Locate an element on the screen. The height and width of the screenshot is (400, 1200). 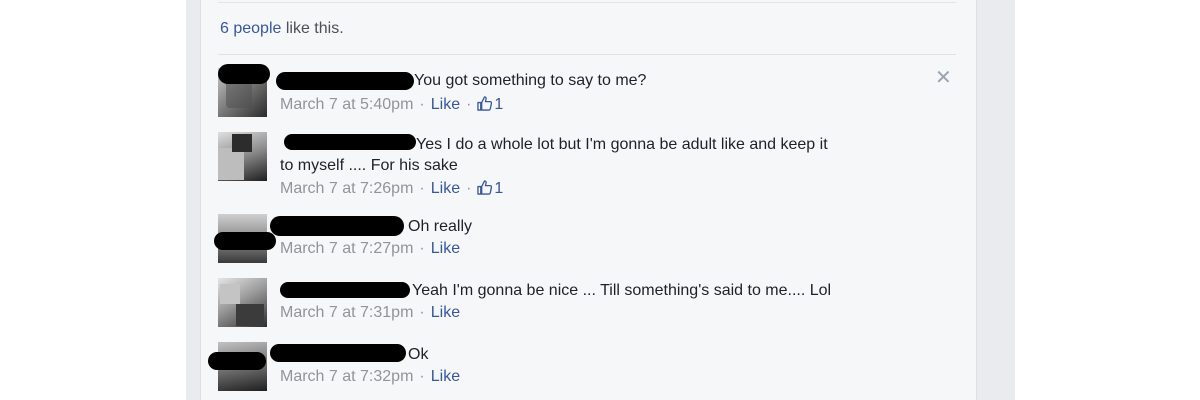
comment-meta: March 7 at 7:32pm · Like is located at coordinates (370, 376).